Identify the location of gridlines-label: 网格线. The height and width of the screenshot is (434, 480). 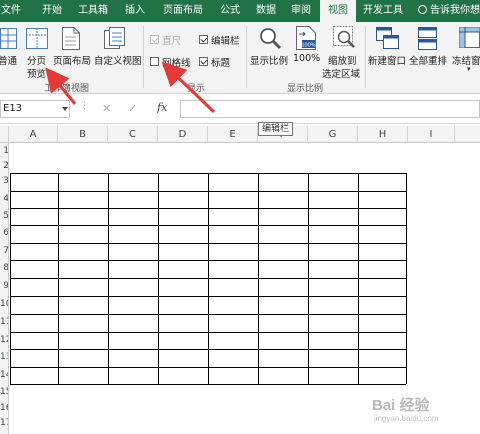
(176, 63).